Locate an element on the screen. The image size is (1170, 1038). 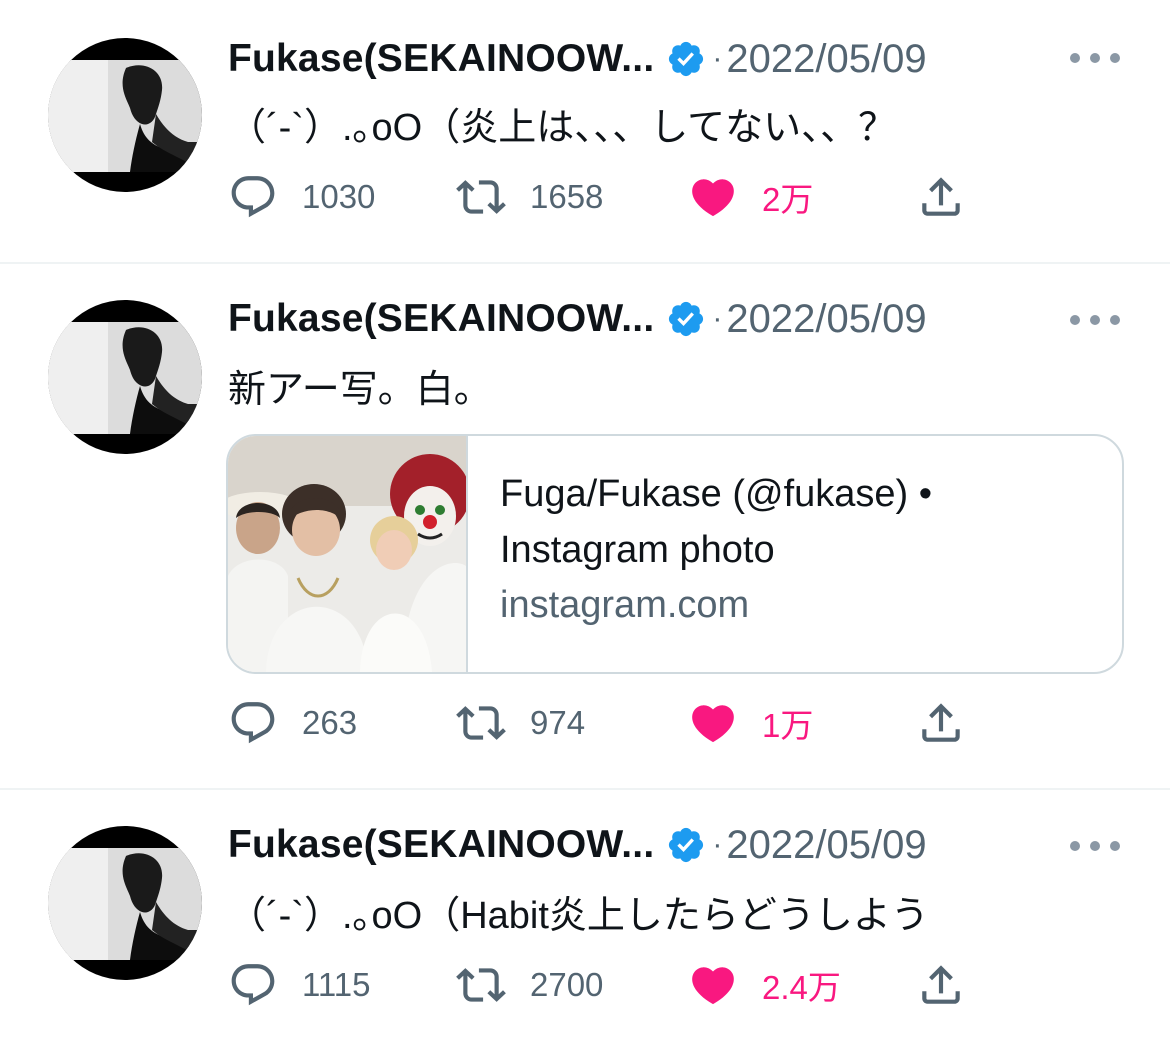
like-count: 2万 is located at coordinates (788, 199).